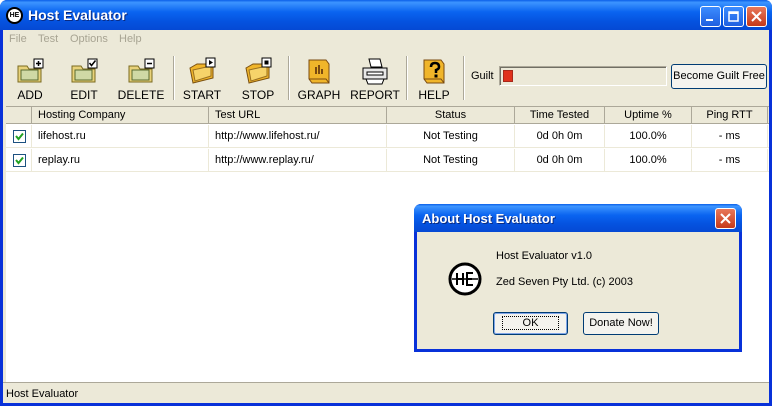  Describe the element at coordinates (386, 15) in the screenshot. I see `title-bar: HE Host Evaluator` at that location.